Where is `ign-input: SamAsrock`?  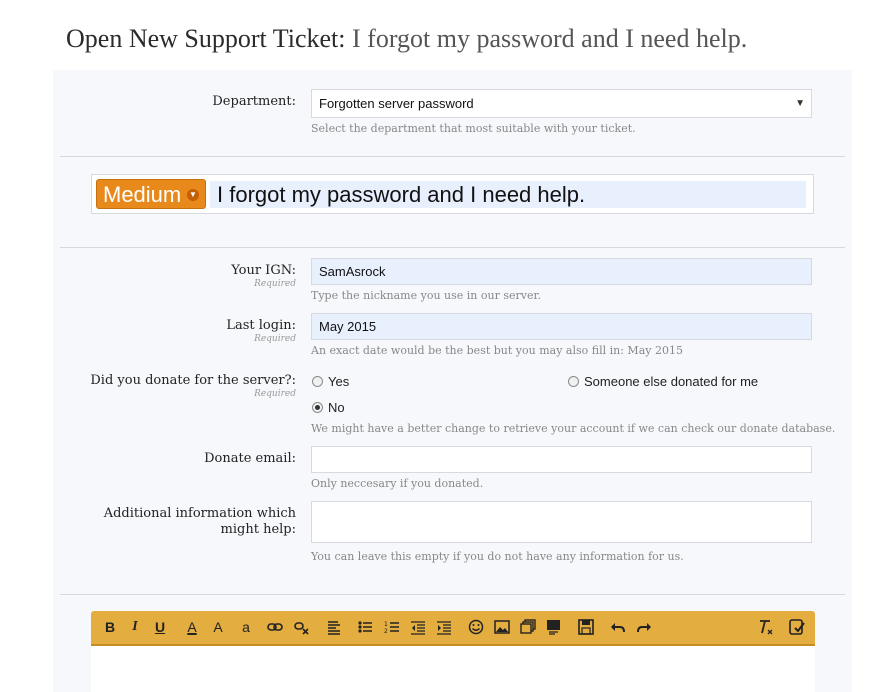
ign-input: SamAsrock is located at coordinates (561, 271).